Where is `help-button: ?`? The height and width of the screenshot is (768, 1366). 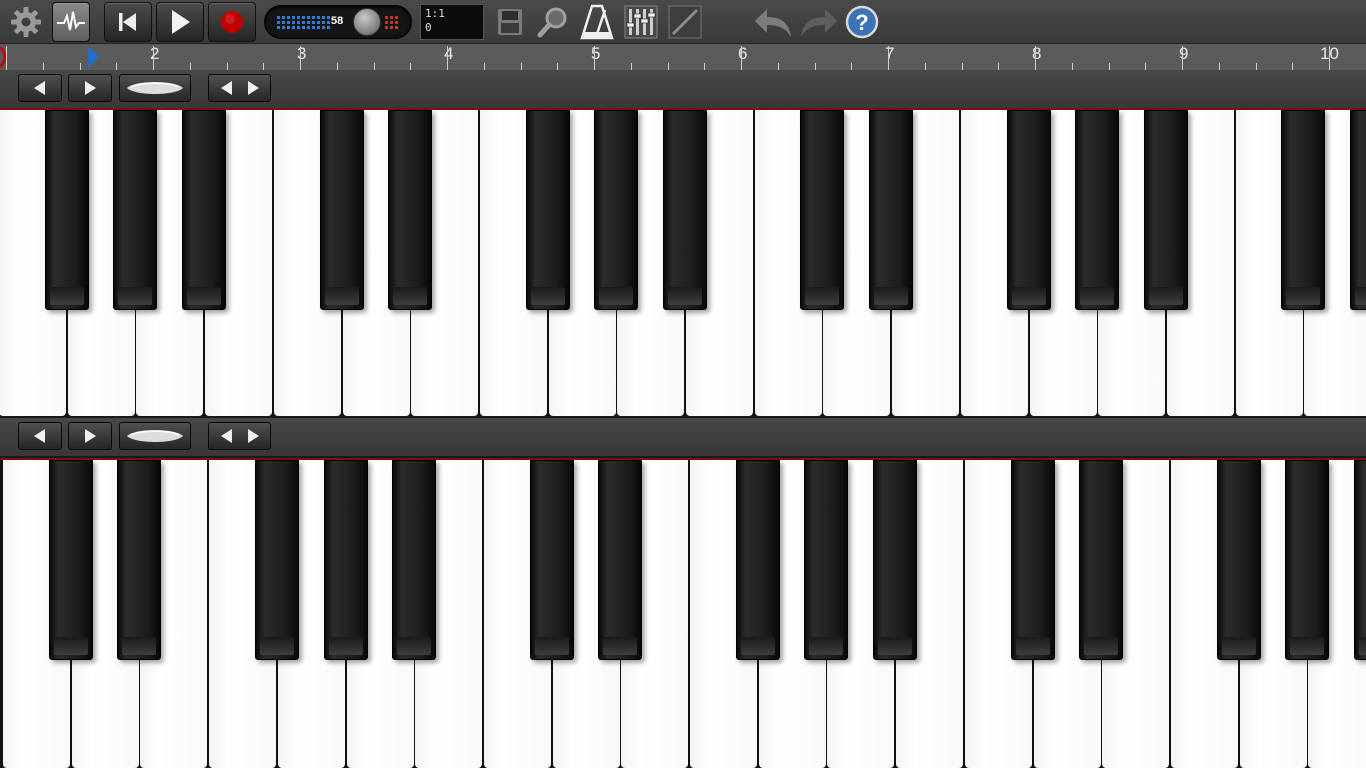
help-button: ? is located at coordinates (862, 22).